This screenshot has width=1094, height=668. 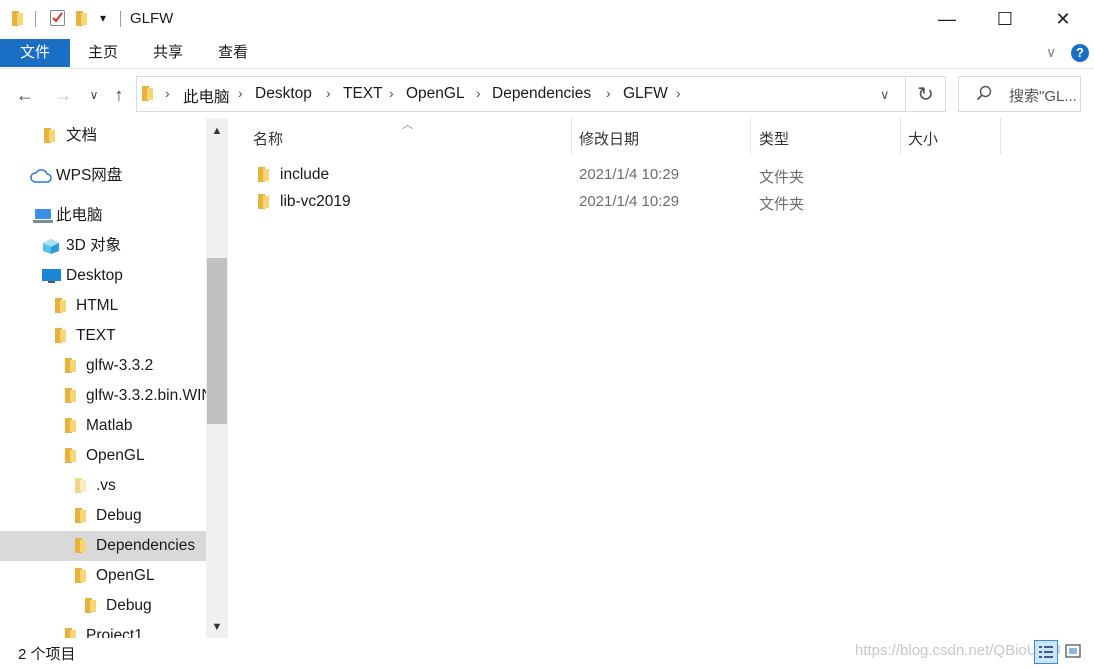 I want to click on sidebar-item-documents: 文档, so click(x=81, y=136).